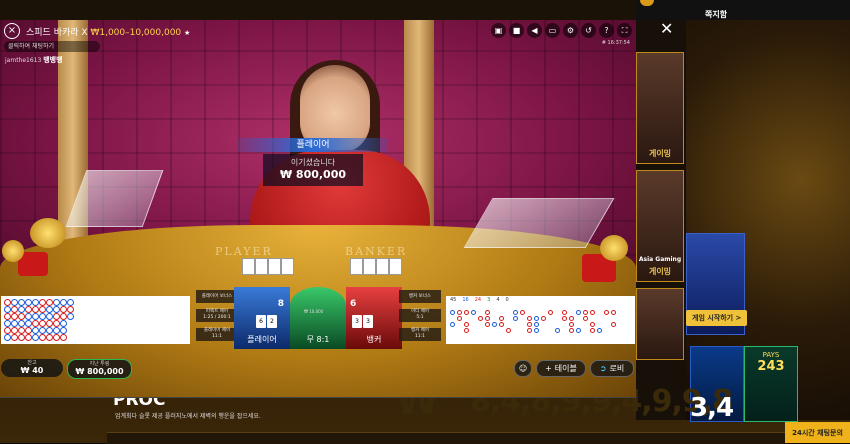  What do you see at coordinates (660, 108) in the screenshot?
I see `game-card-1: 게이밍` at bounding box center [660, 108].